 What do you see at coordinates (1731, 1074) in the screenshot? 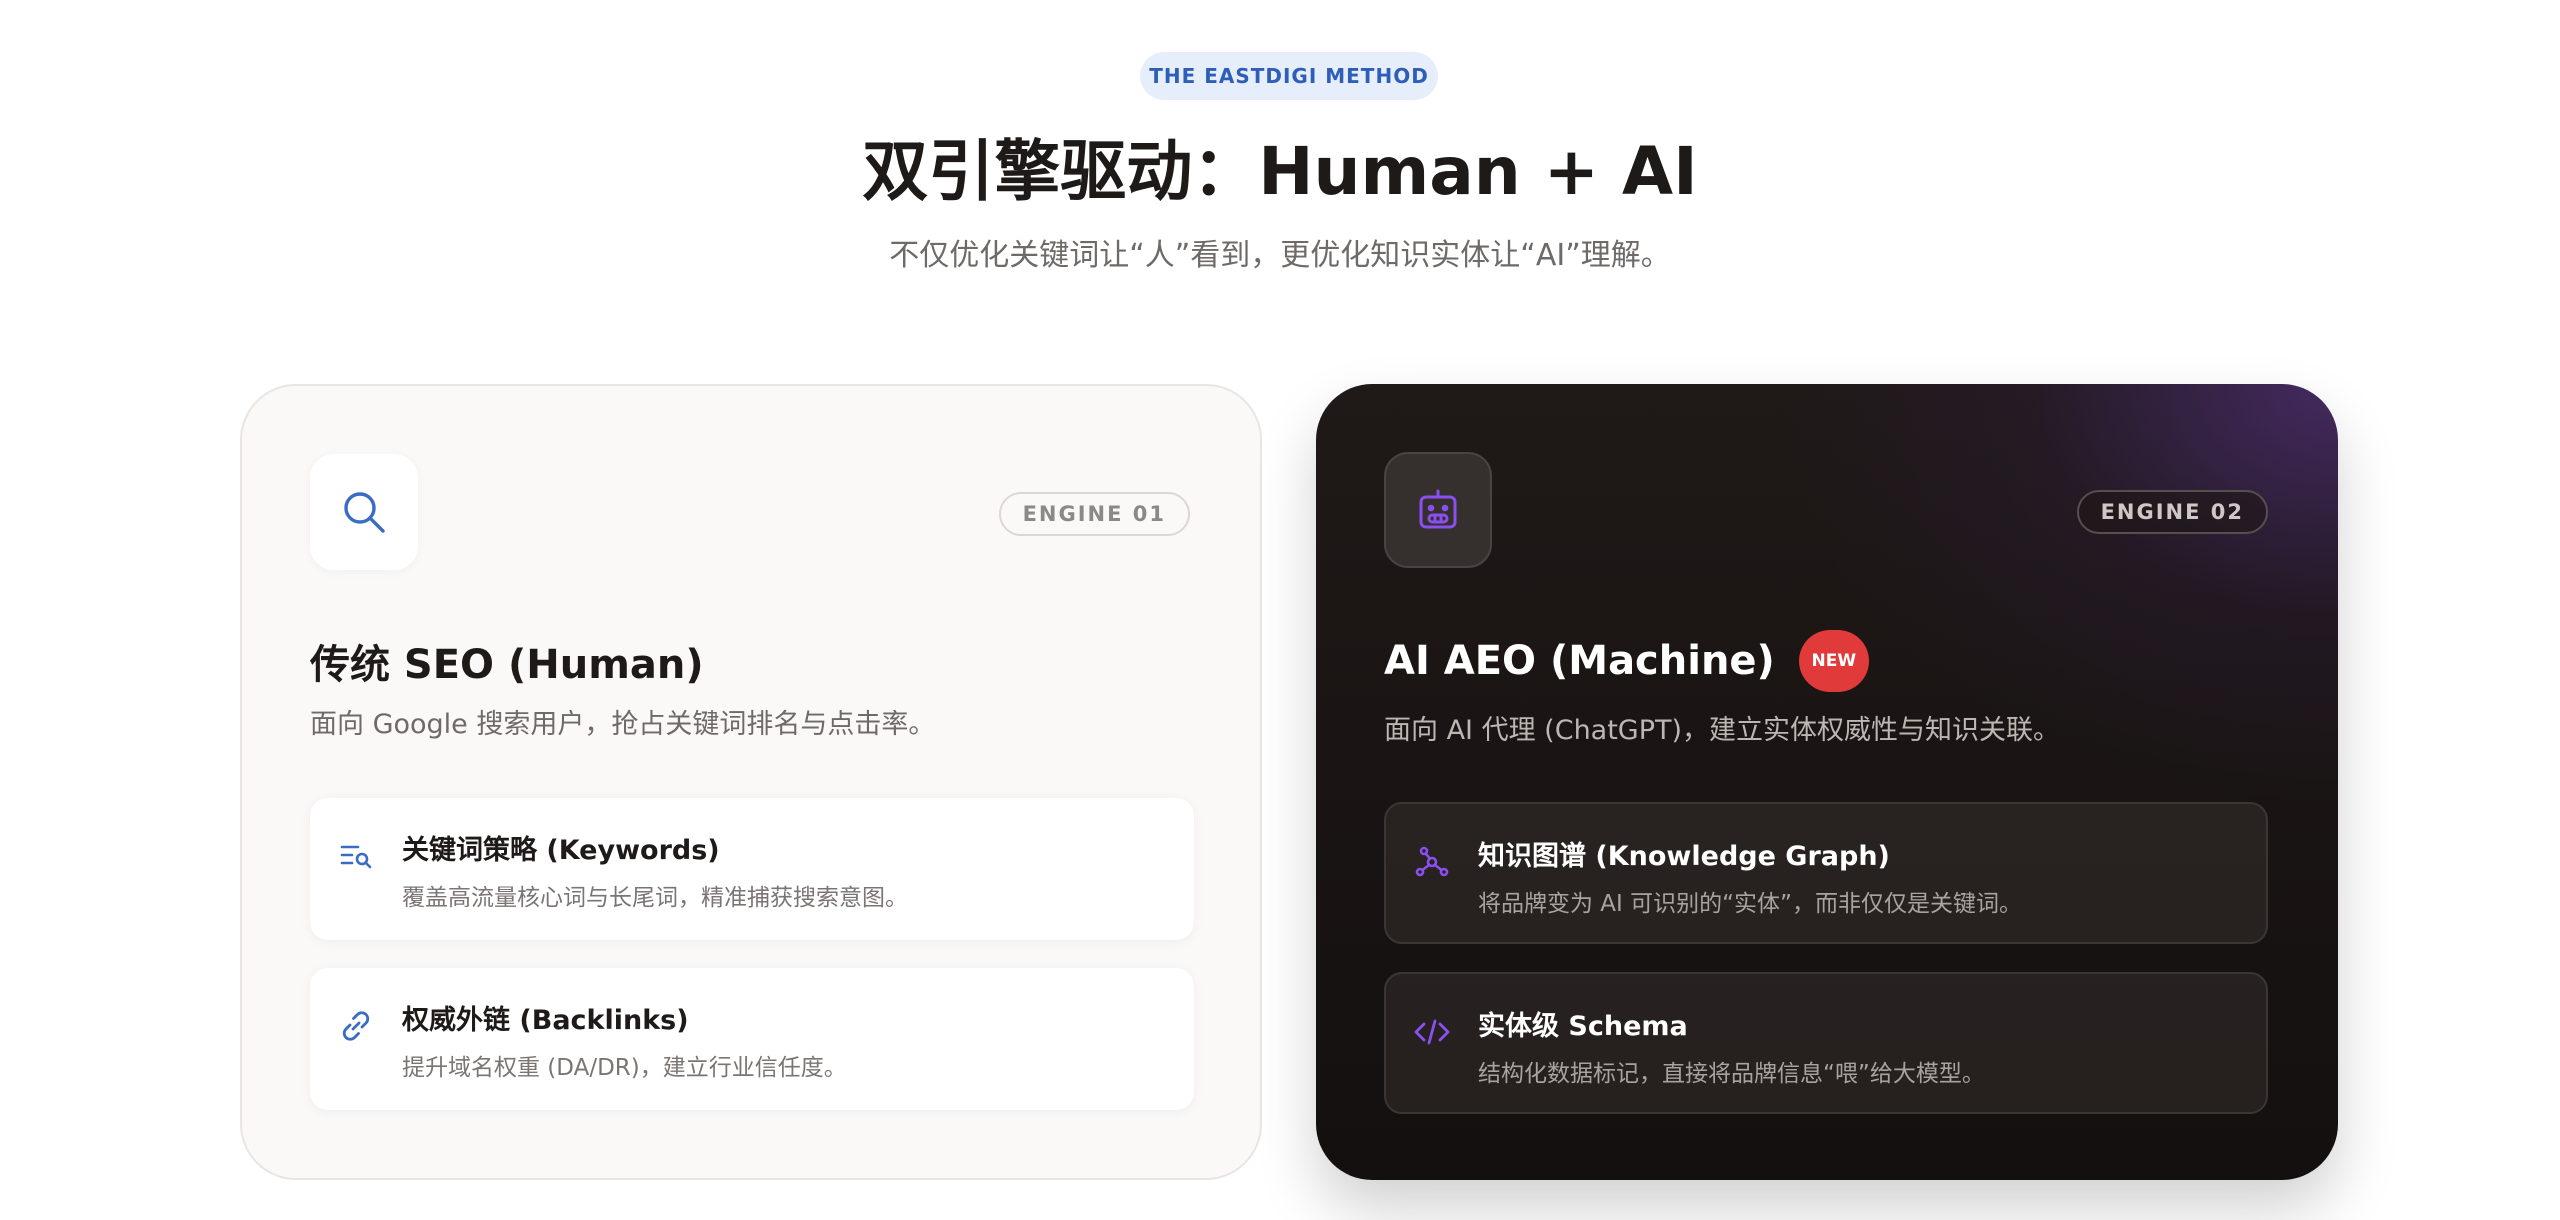
I see `feature-description: 结构化数据标记，直接将品牌信息“喂”给大模型。` at bounding box center [1731, 1074].